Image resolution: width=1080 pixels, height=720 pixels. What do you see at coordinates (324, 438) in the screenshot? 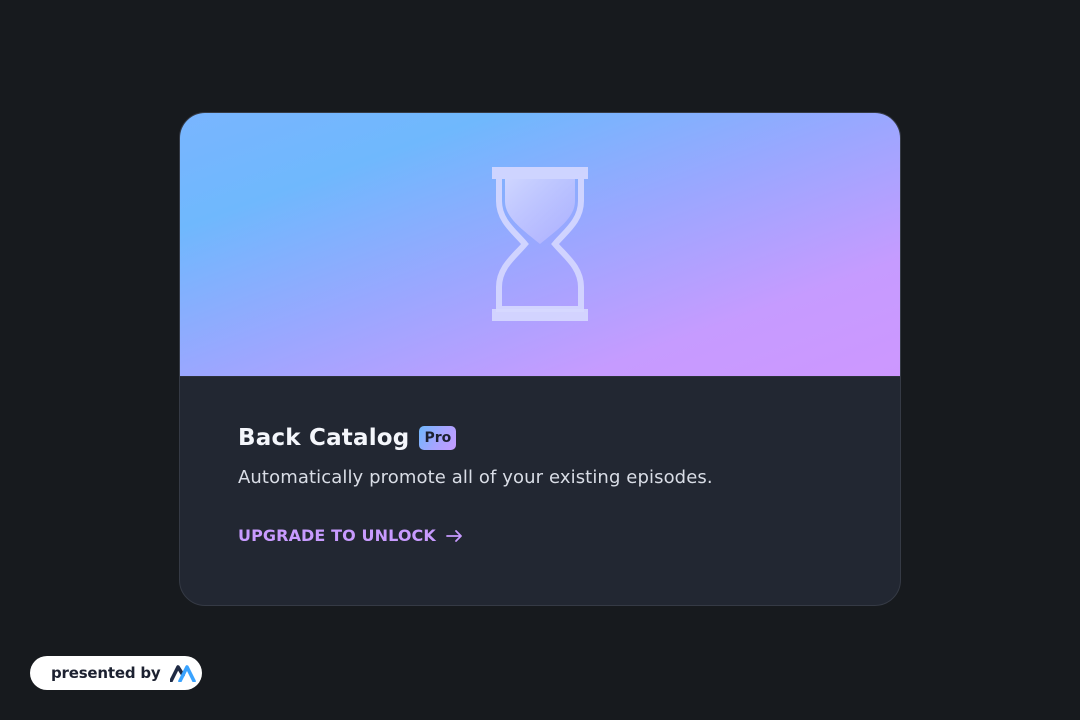
I see `card-title: Back Catalog` at bounding box center [324, 438].